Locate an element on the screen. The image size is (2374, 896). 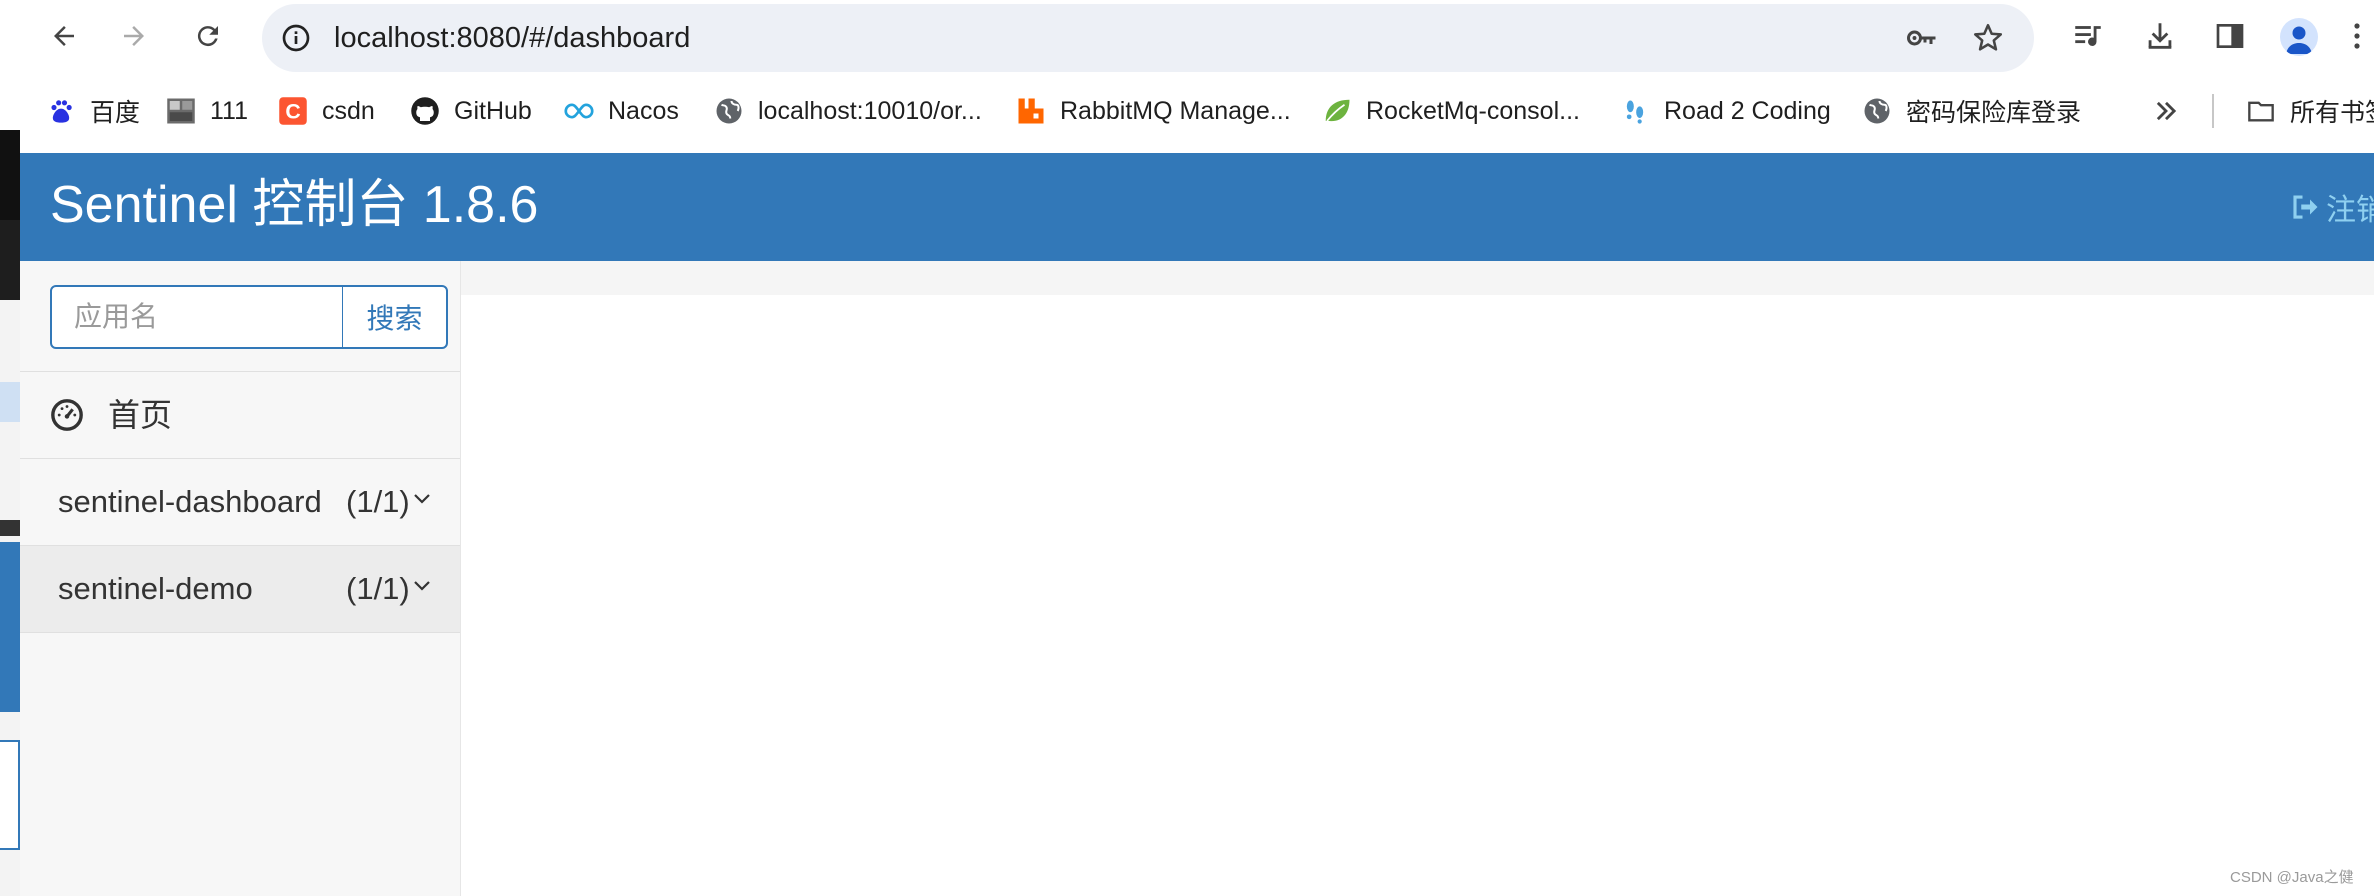
url-text: localhost:8080/#/dashboard is located at coordinates (512, 38).